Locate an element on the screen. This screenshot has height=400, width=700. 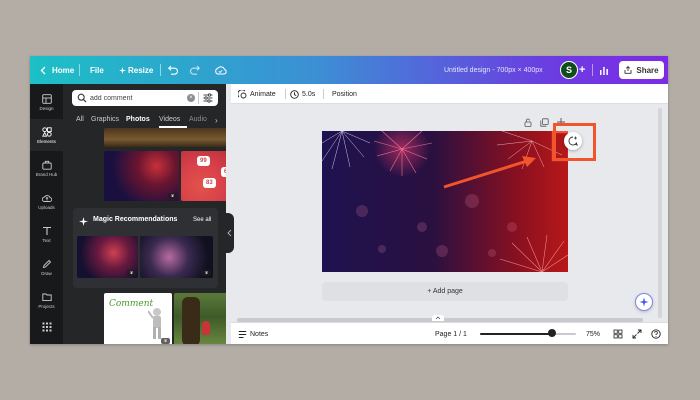
rail-label: Projects is located at coordinates (46, 306).